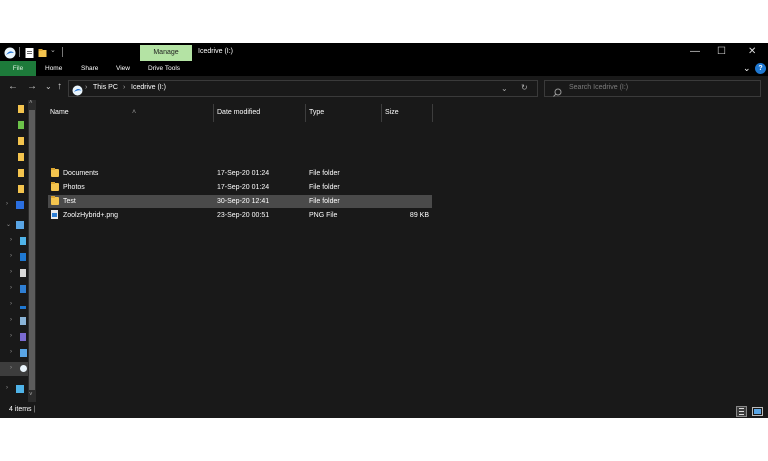 The width and height of the screenshot is (768, 461). What do you see at coordinates (14, 225) in the screenshot?
I see `nav-item-this-pc: ⌄` at bounding box center [14, 225].